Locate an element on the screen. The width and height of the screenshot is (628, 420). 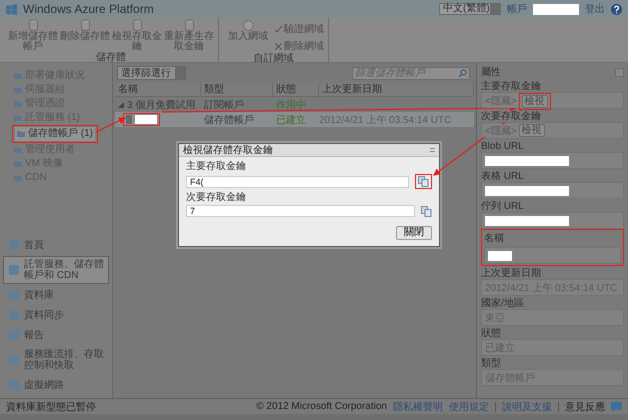
table-cell-text: 儲存體帳戶 is located at coordinates (229, 120).